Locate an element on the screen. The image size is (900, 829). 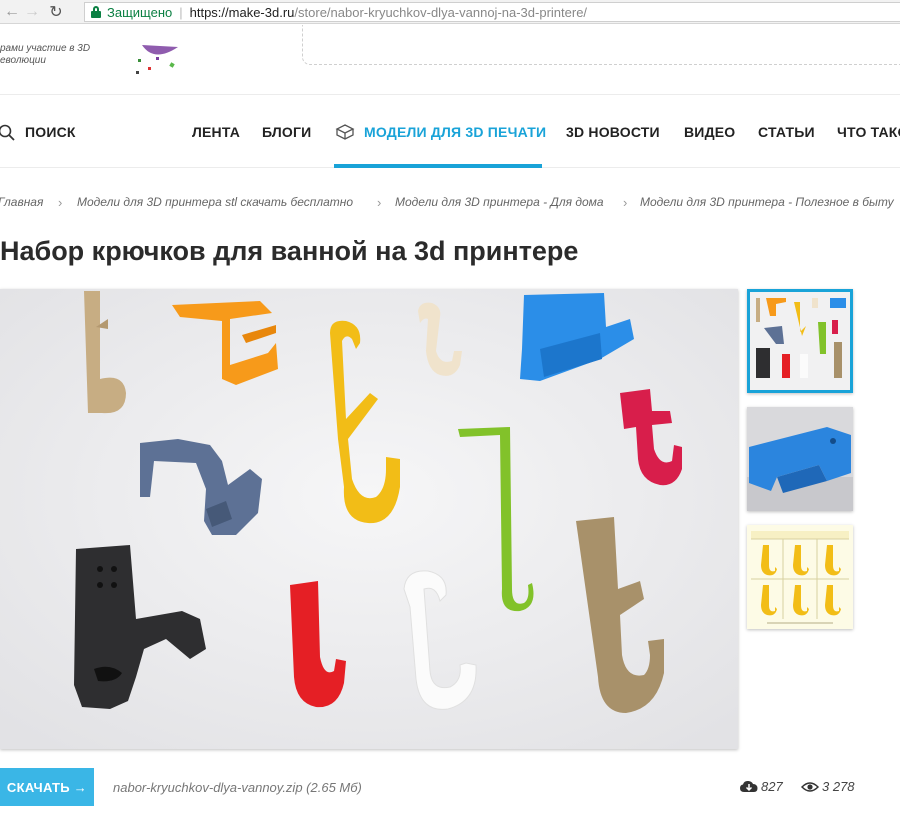
cube-icon is located at coordinates (345, 132).